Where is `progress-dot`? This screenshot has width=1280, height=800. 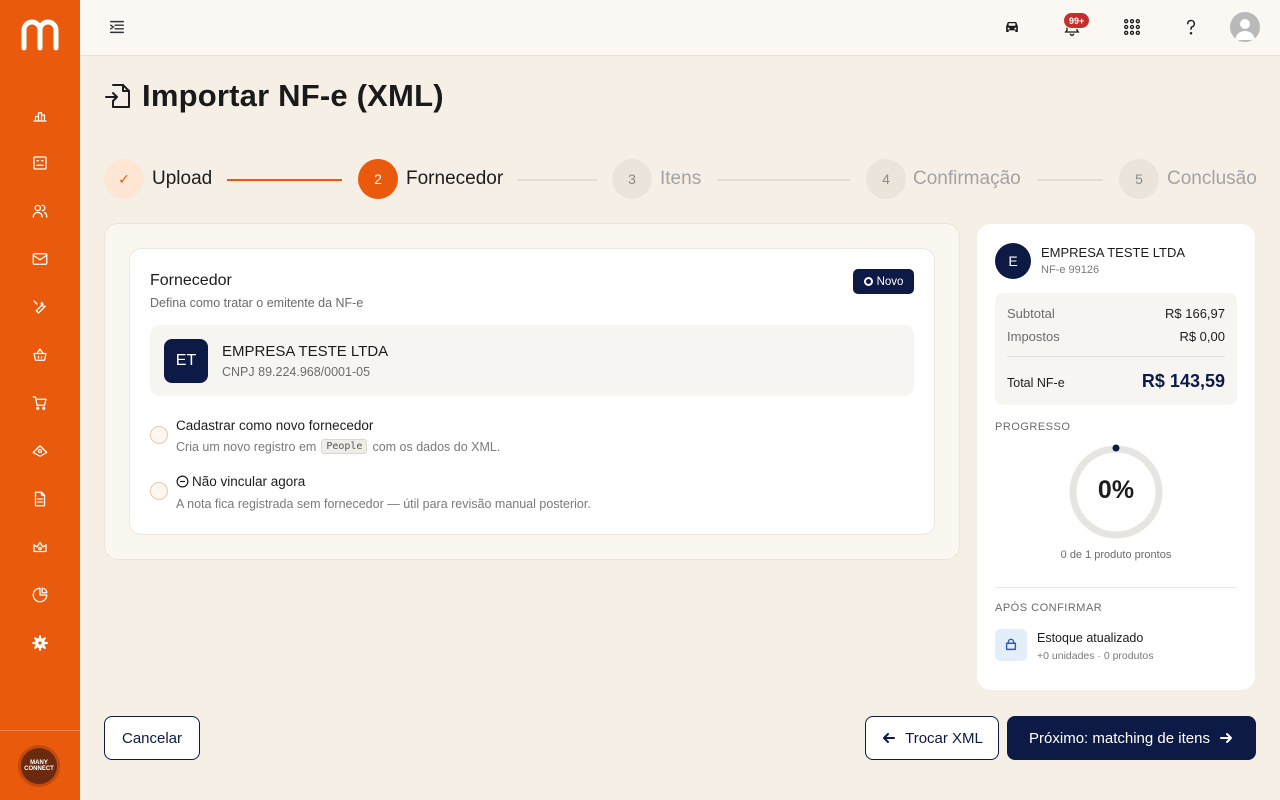 progress-dot is located at coordinates (1116, 448).